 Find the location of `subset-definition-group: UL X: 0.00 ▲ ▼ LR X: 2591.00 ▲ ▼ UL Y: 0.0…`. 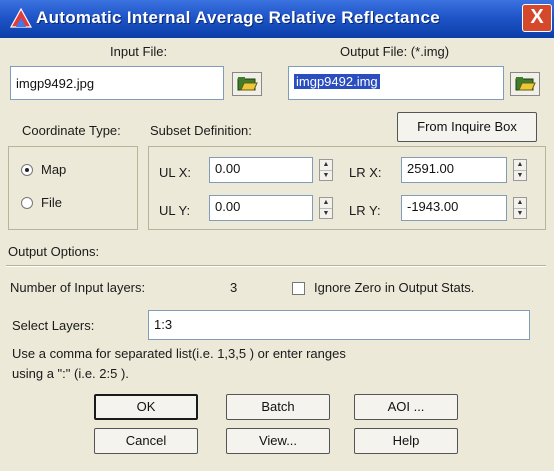

subset-definition-group: UL X: 0.00 ▲ ▼ LR X: 2591.00 ▲ ▼ UL Y: 0.0… is located at coordinates (347, 188).